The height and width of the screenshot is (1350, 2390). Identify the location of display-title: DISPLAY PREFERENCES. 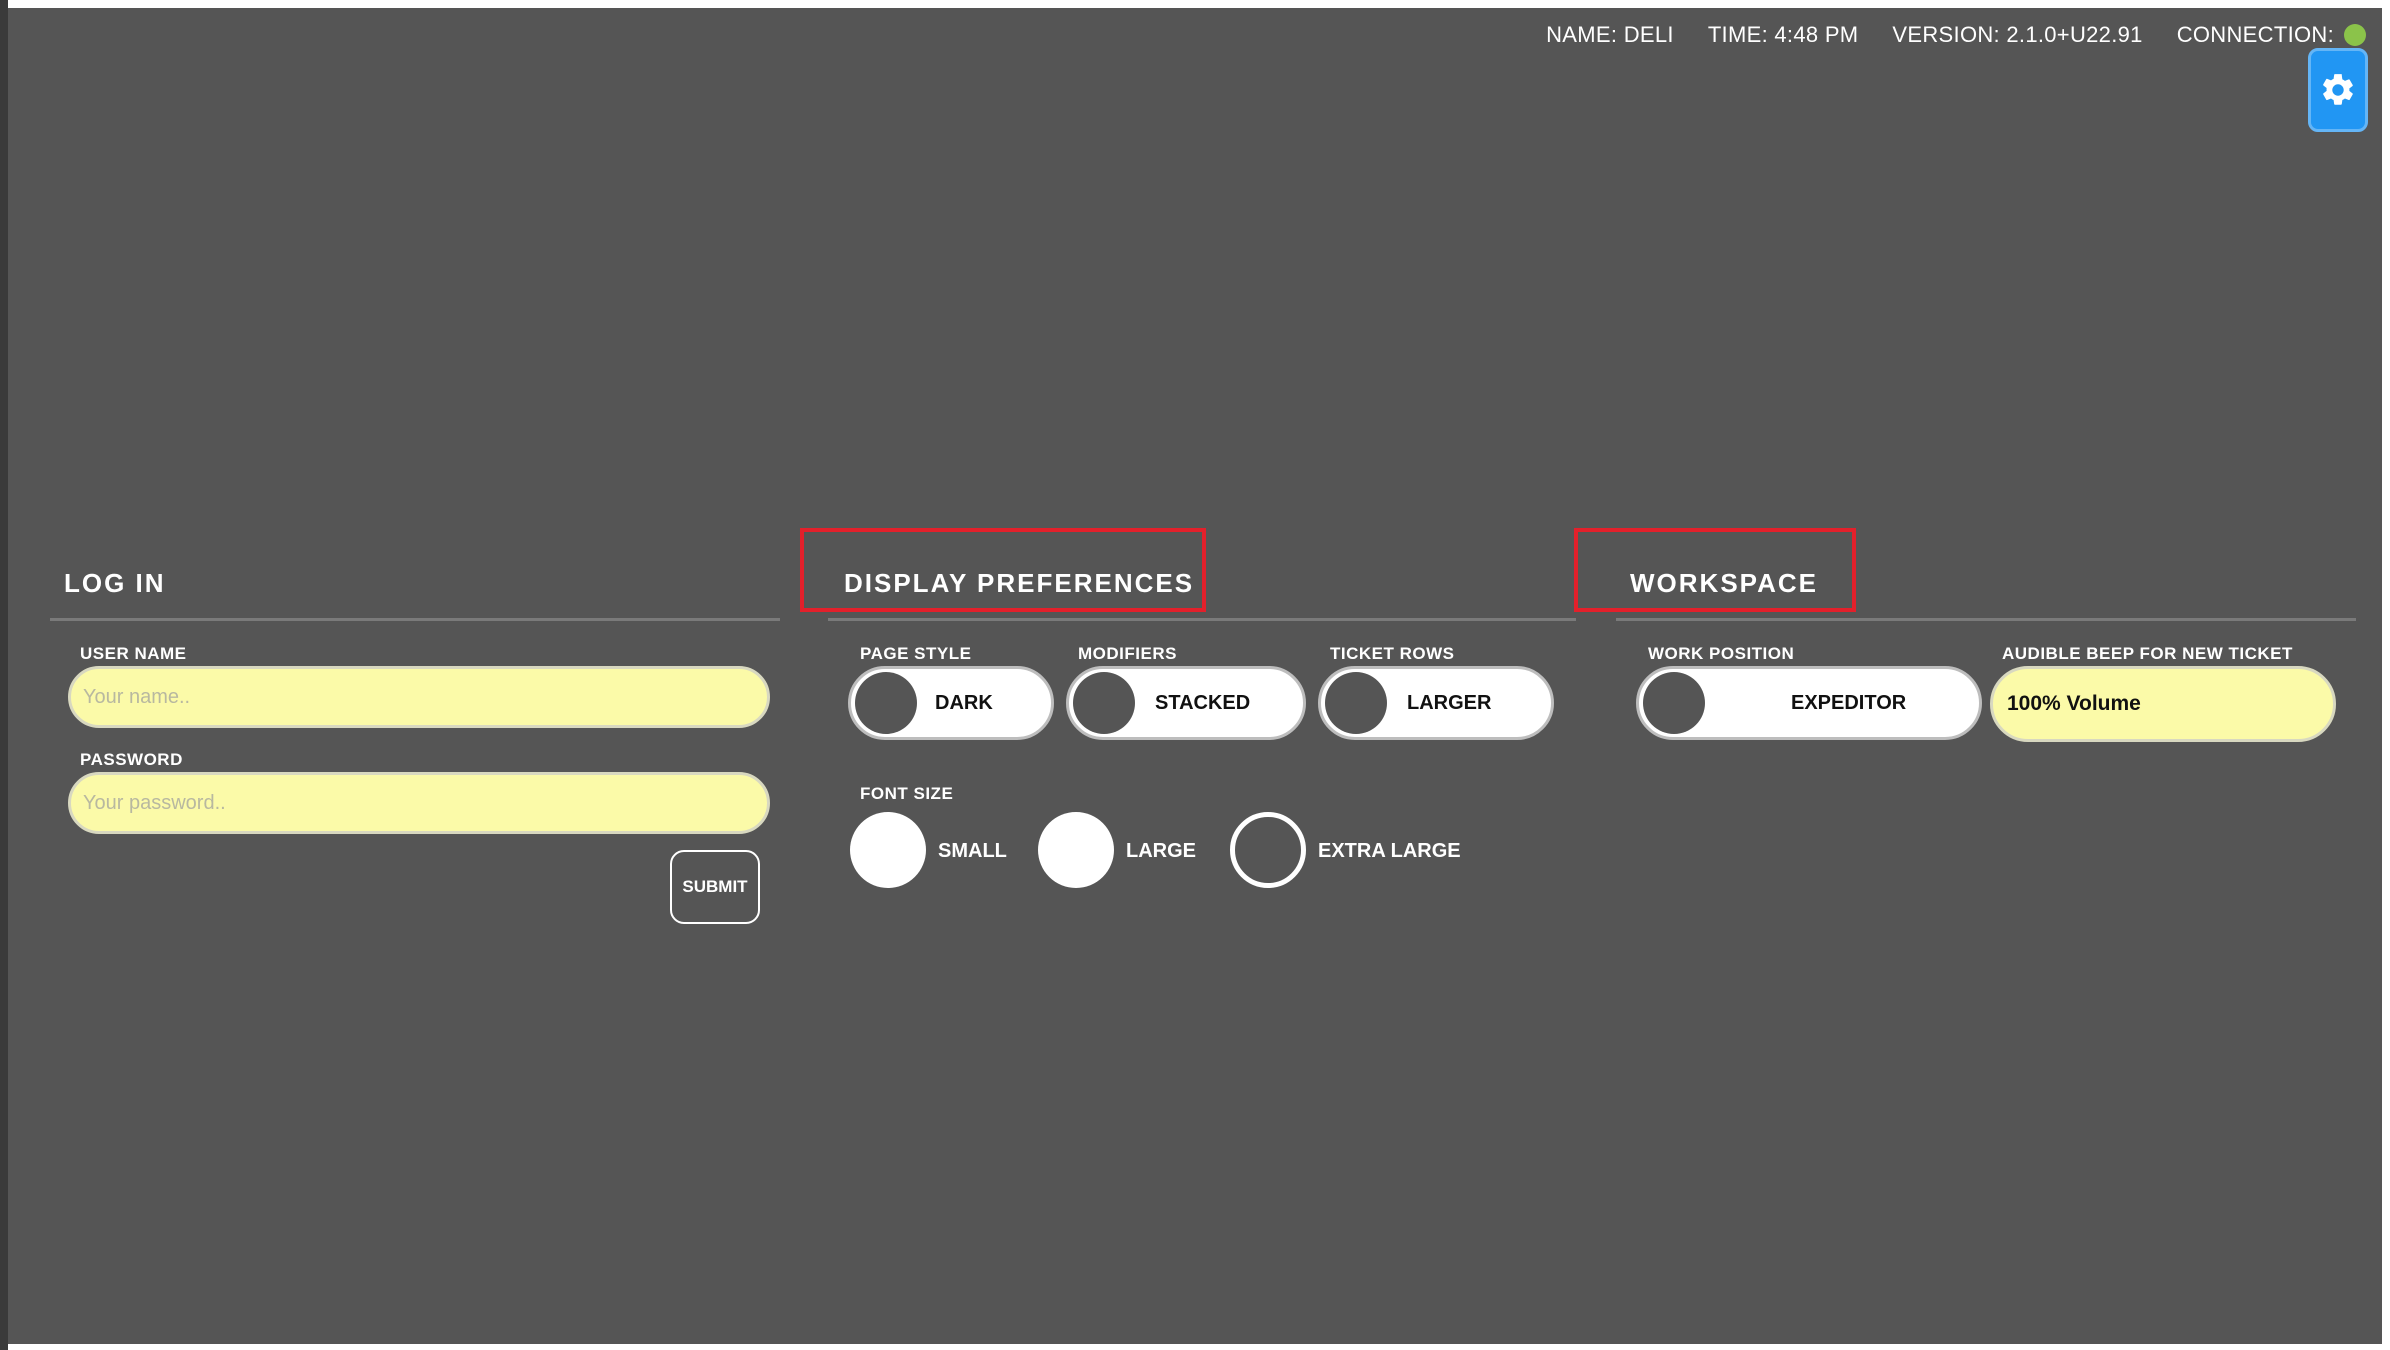
(1019, 583).